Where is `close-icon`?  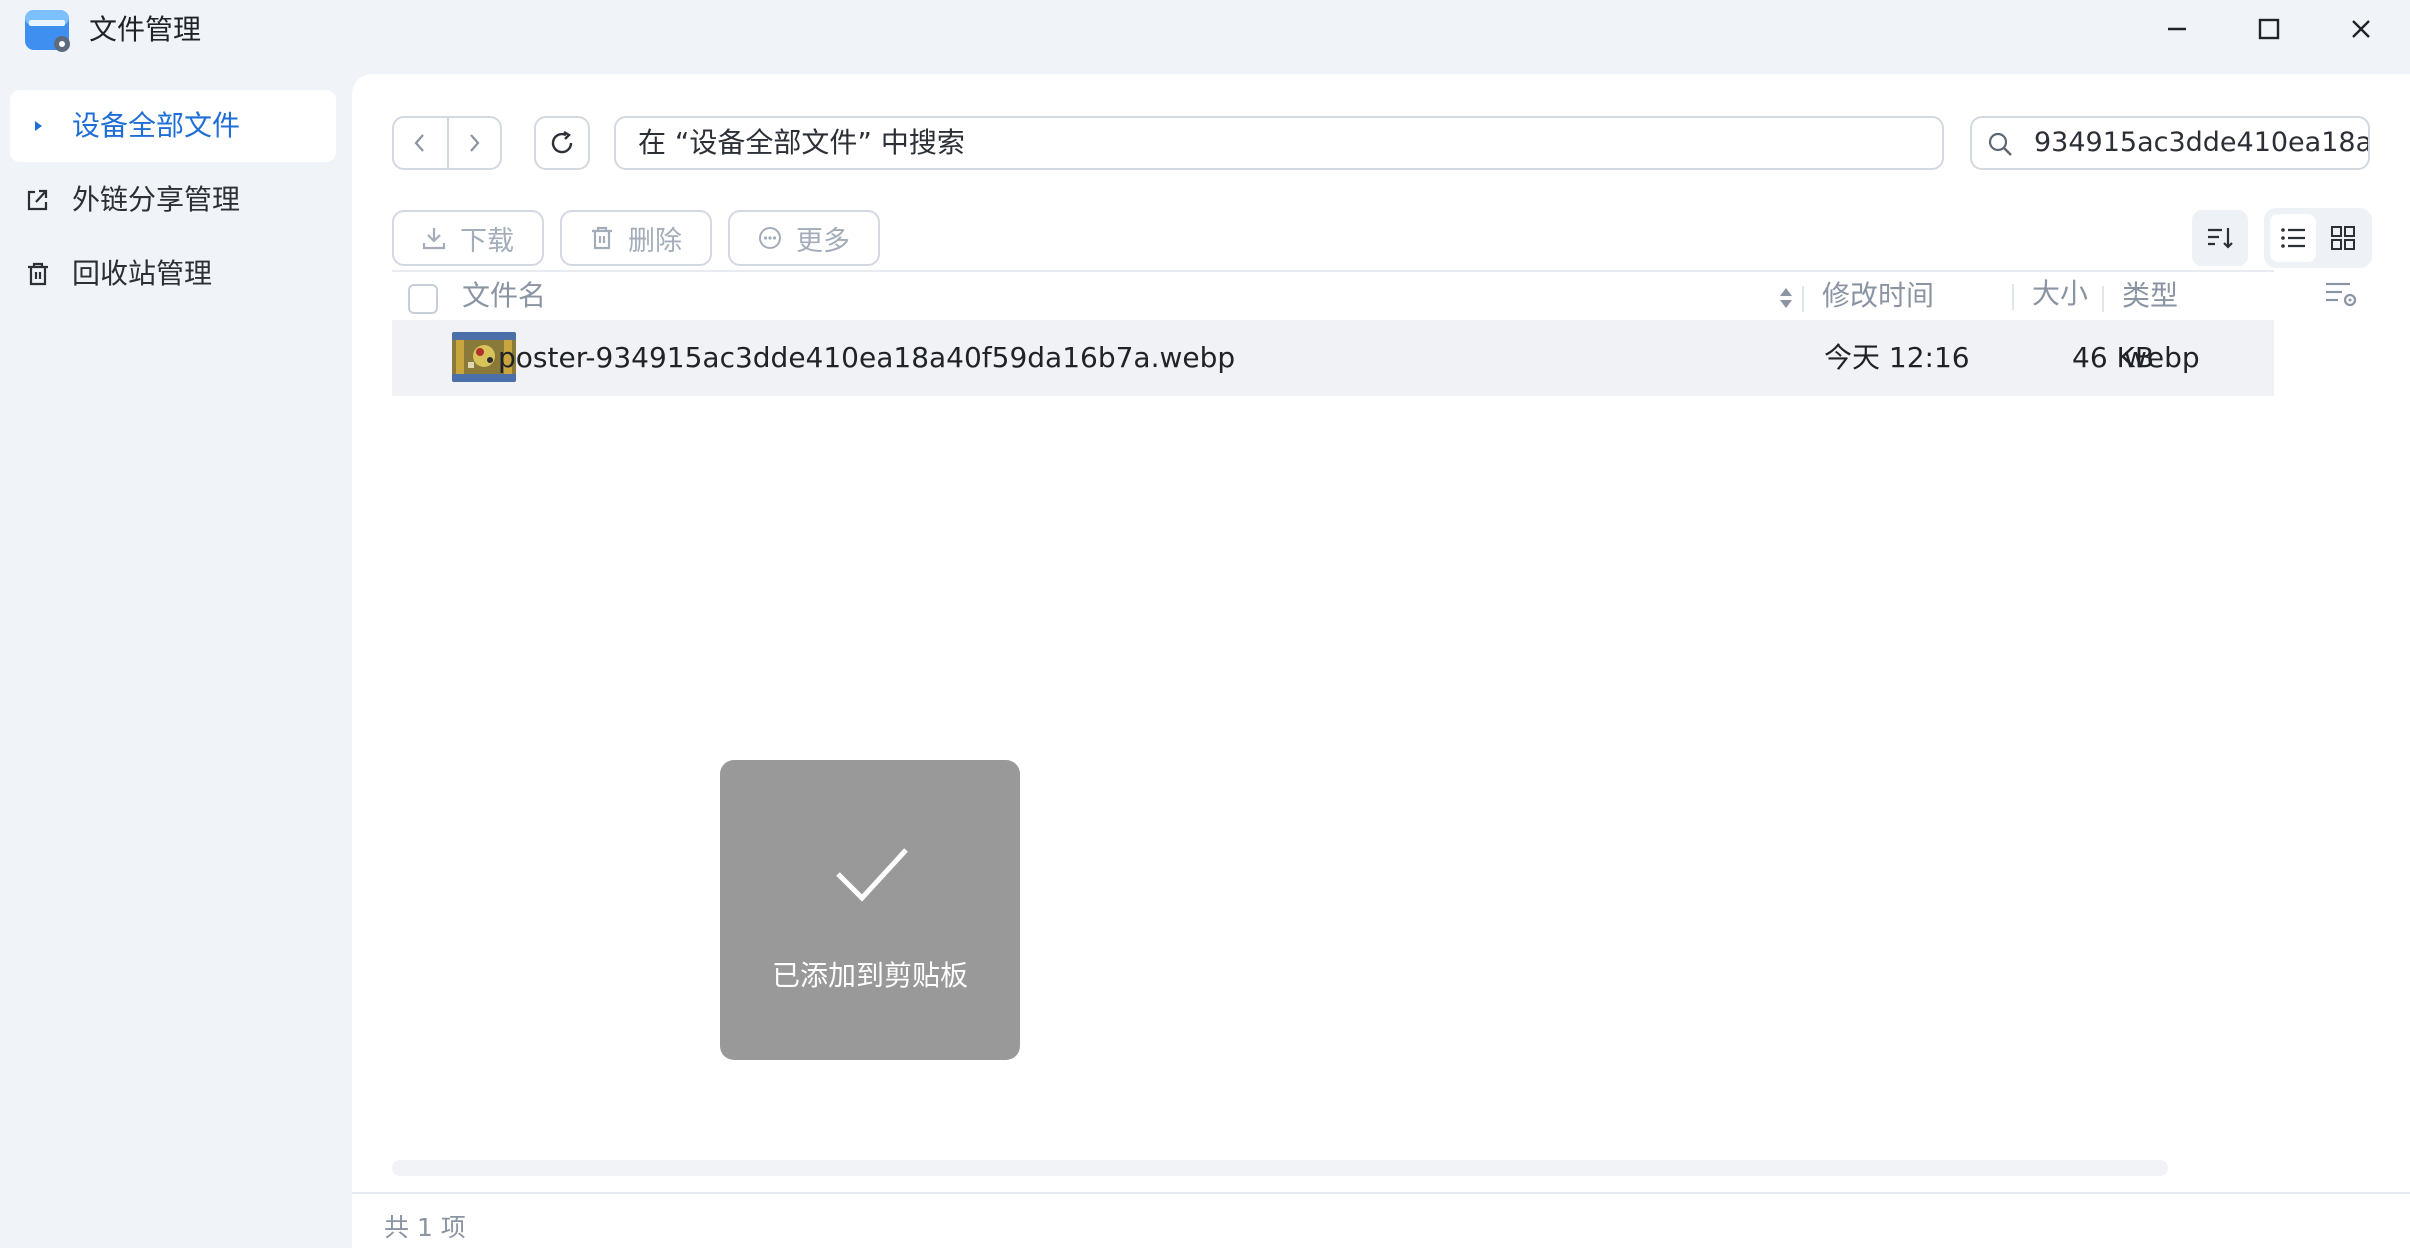 close-icon is located at coordinates (2361, 29).